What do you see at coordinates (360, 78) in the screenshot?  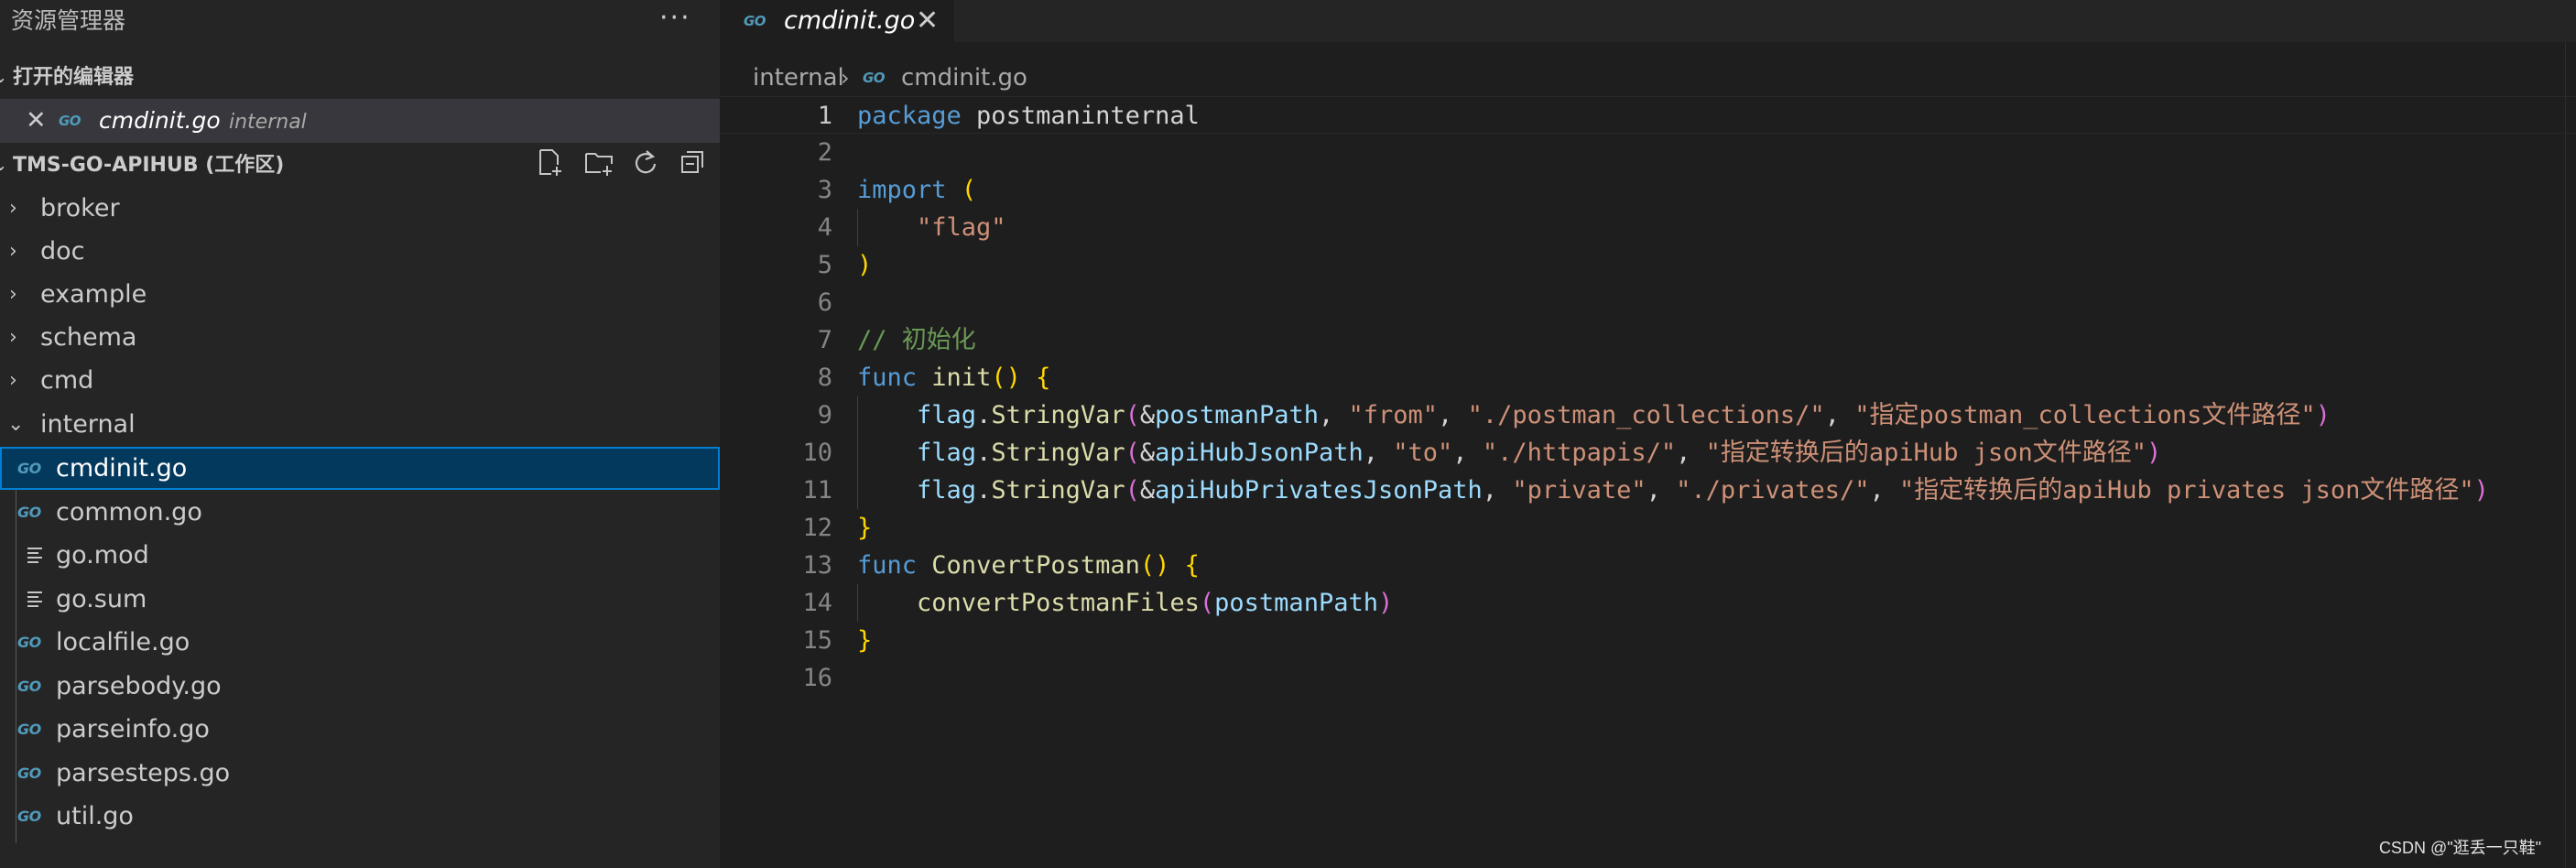 I see `open-editors-header: ⌄ 打开的编辑器` at bounding box center [360, 78].